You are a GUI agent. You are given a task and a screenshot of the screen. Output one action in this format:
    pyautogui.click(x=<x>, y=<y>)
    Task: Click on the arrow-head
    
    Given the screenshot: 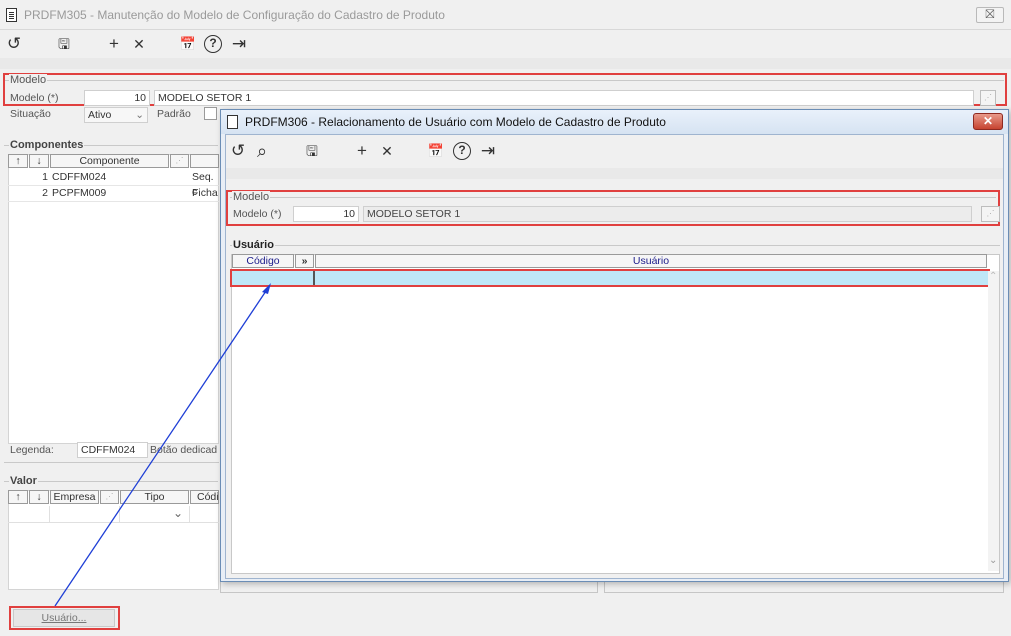 What is the action you would take?
    pyautogui.click(x=266, y=288)
    